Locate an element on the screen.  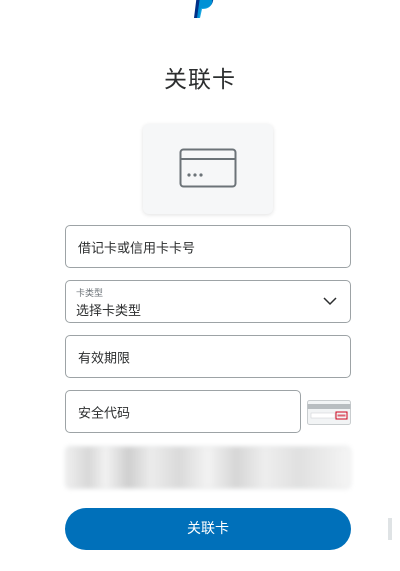
cvv-card-icon is located at coordinates (329, 412).